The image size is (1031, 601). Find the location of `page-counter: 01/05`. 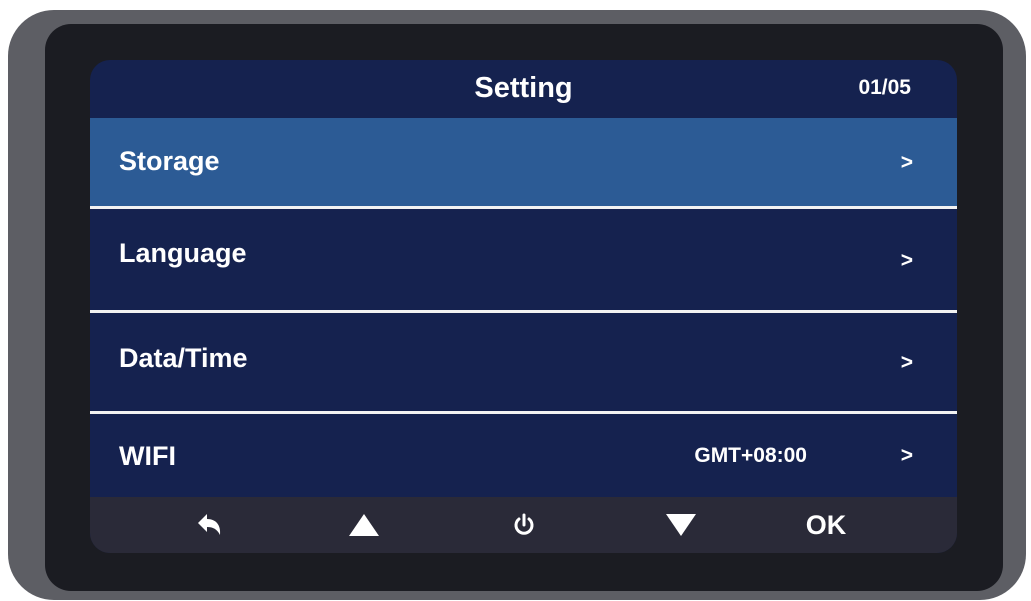

page-counter: 01/05 is located at coordinates (884, 87).